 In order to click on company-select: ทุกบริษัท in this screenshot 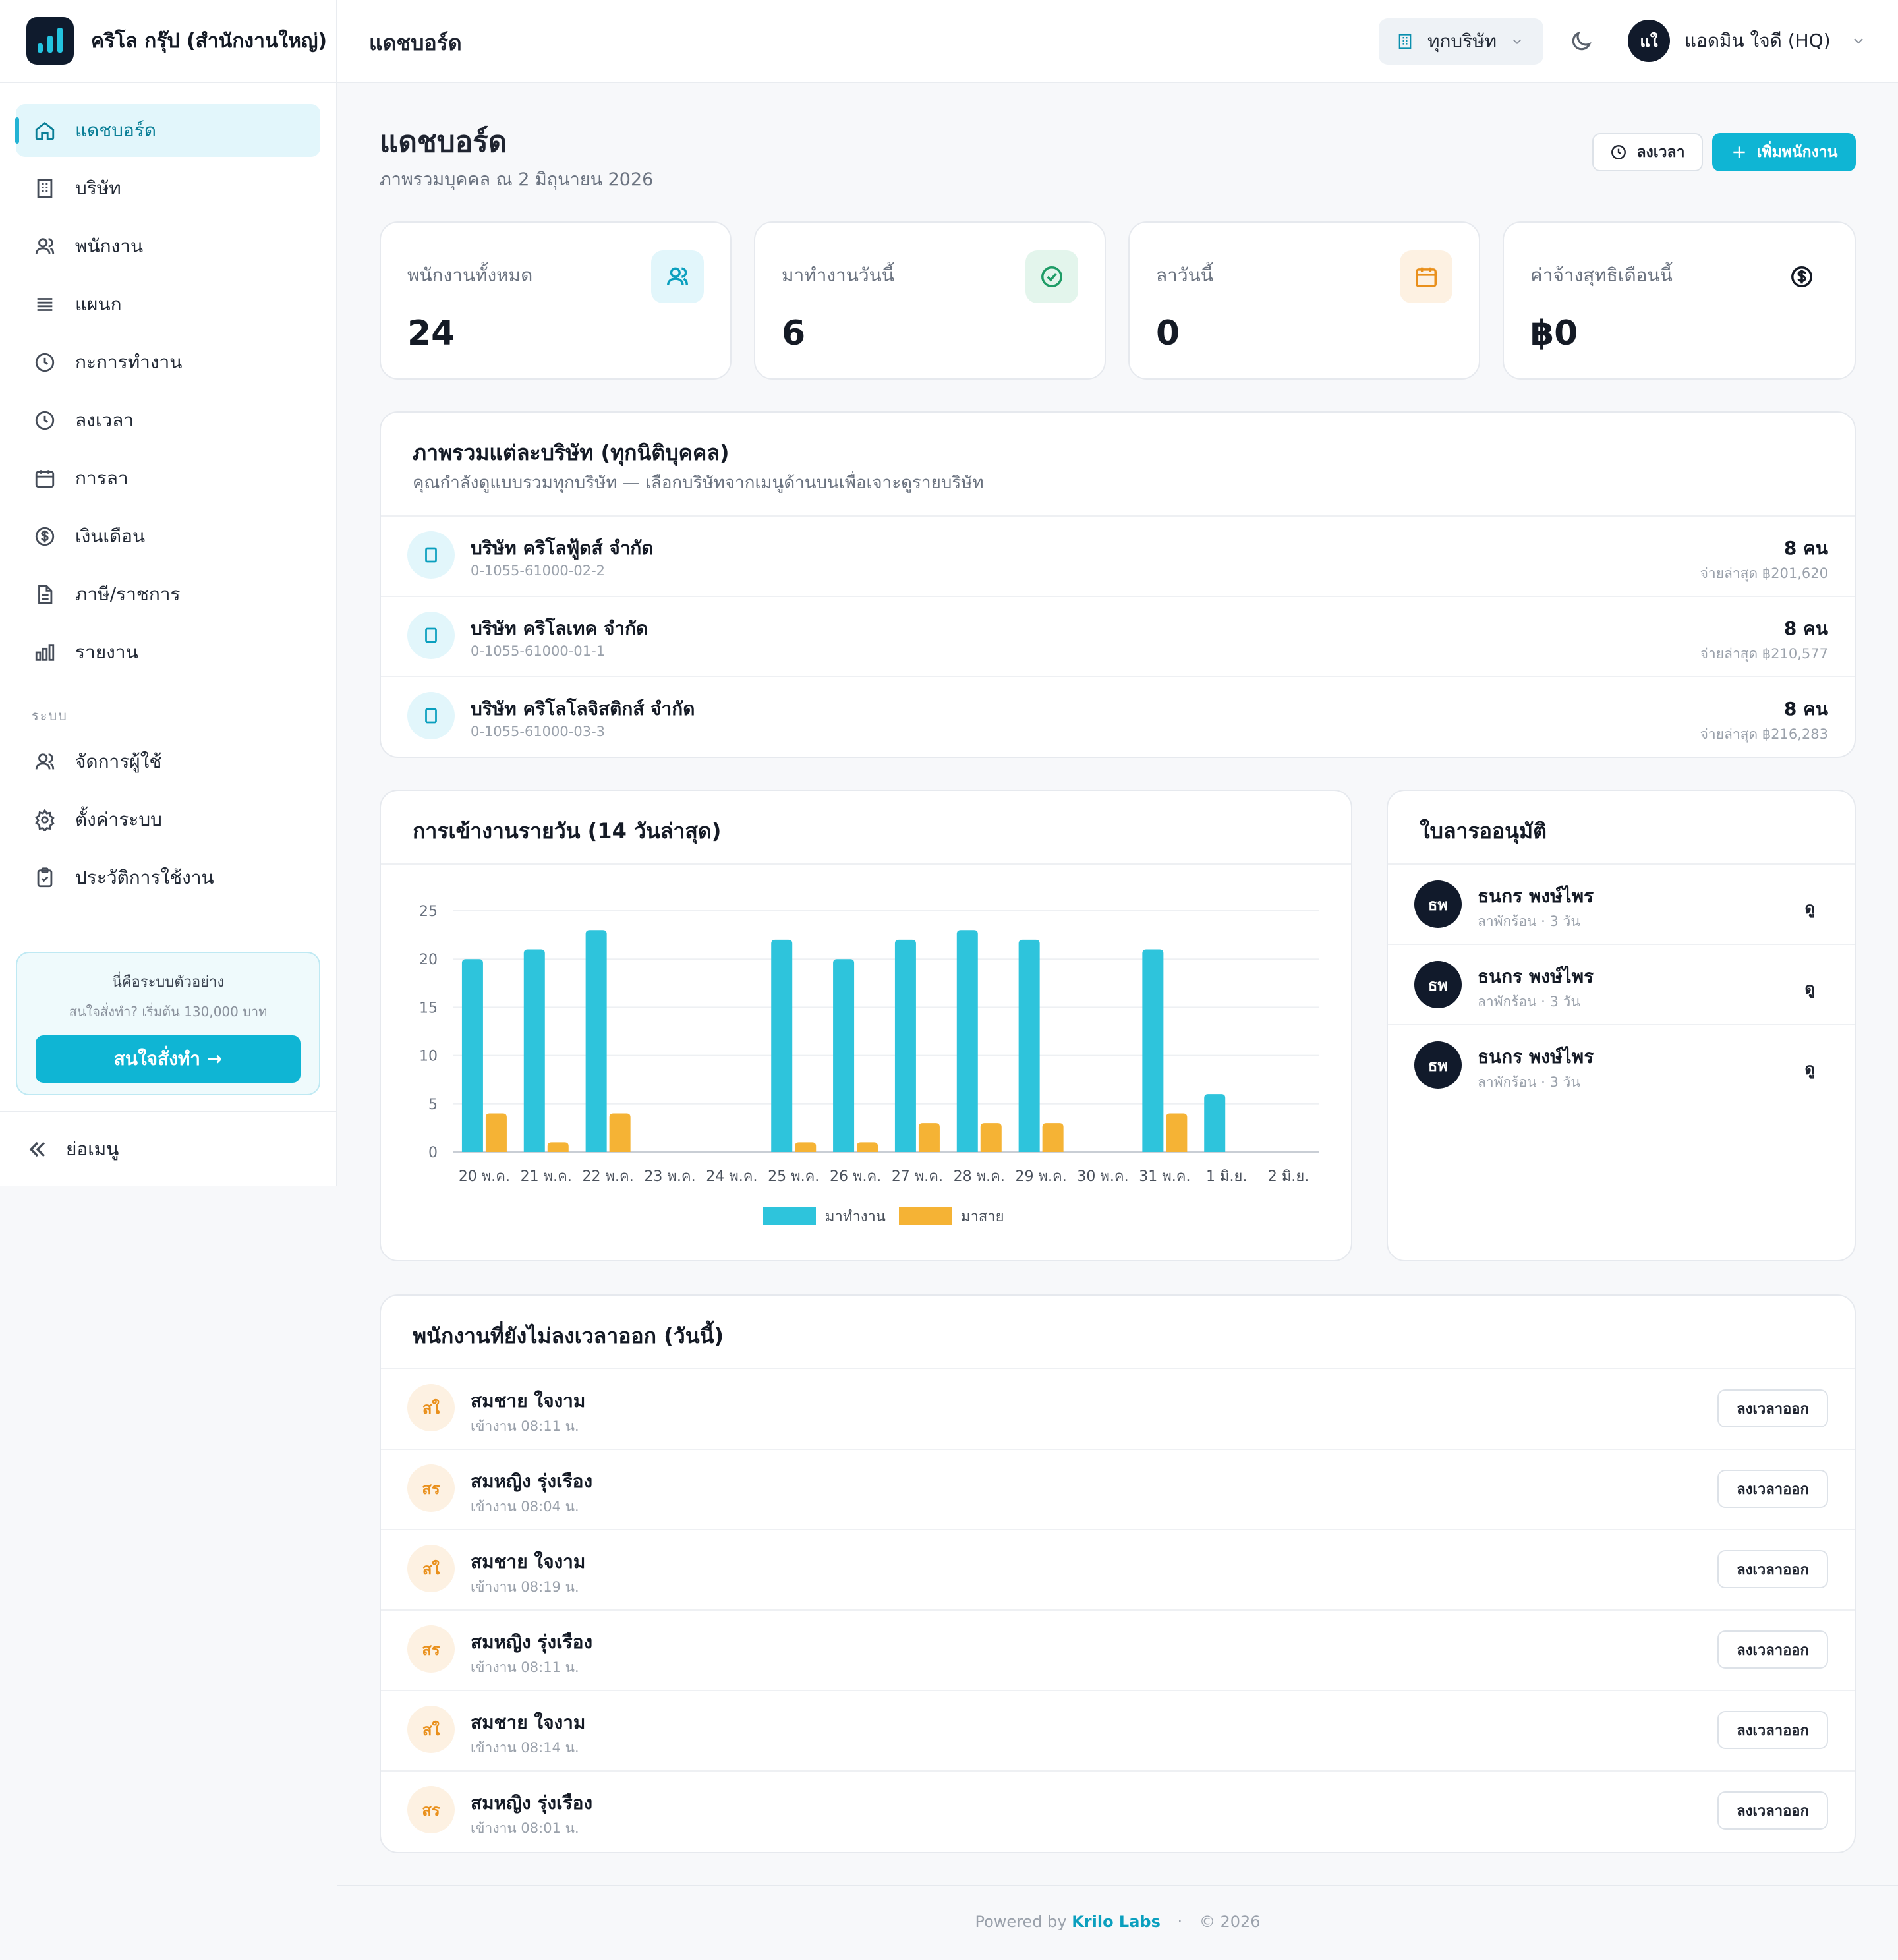, I will do `click(1461, 41)`.